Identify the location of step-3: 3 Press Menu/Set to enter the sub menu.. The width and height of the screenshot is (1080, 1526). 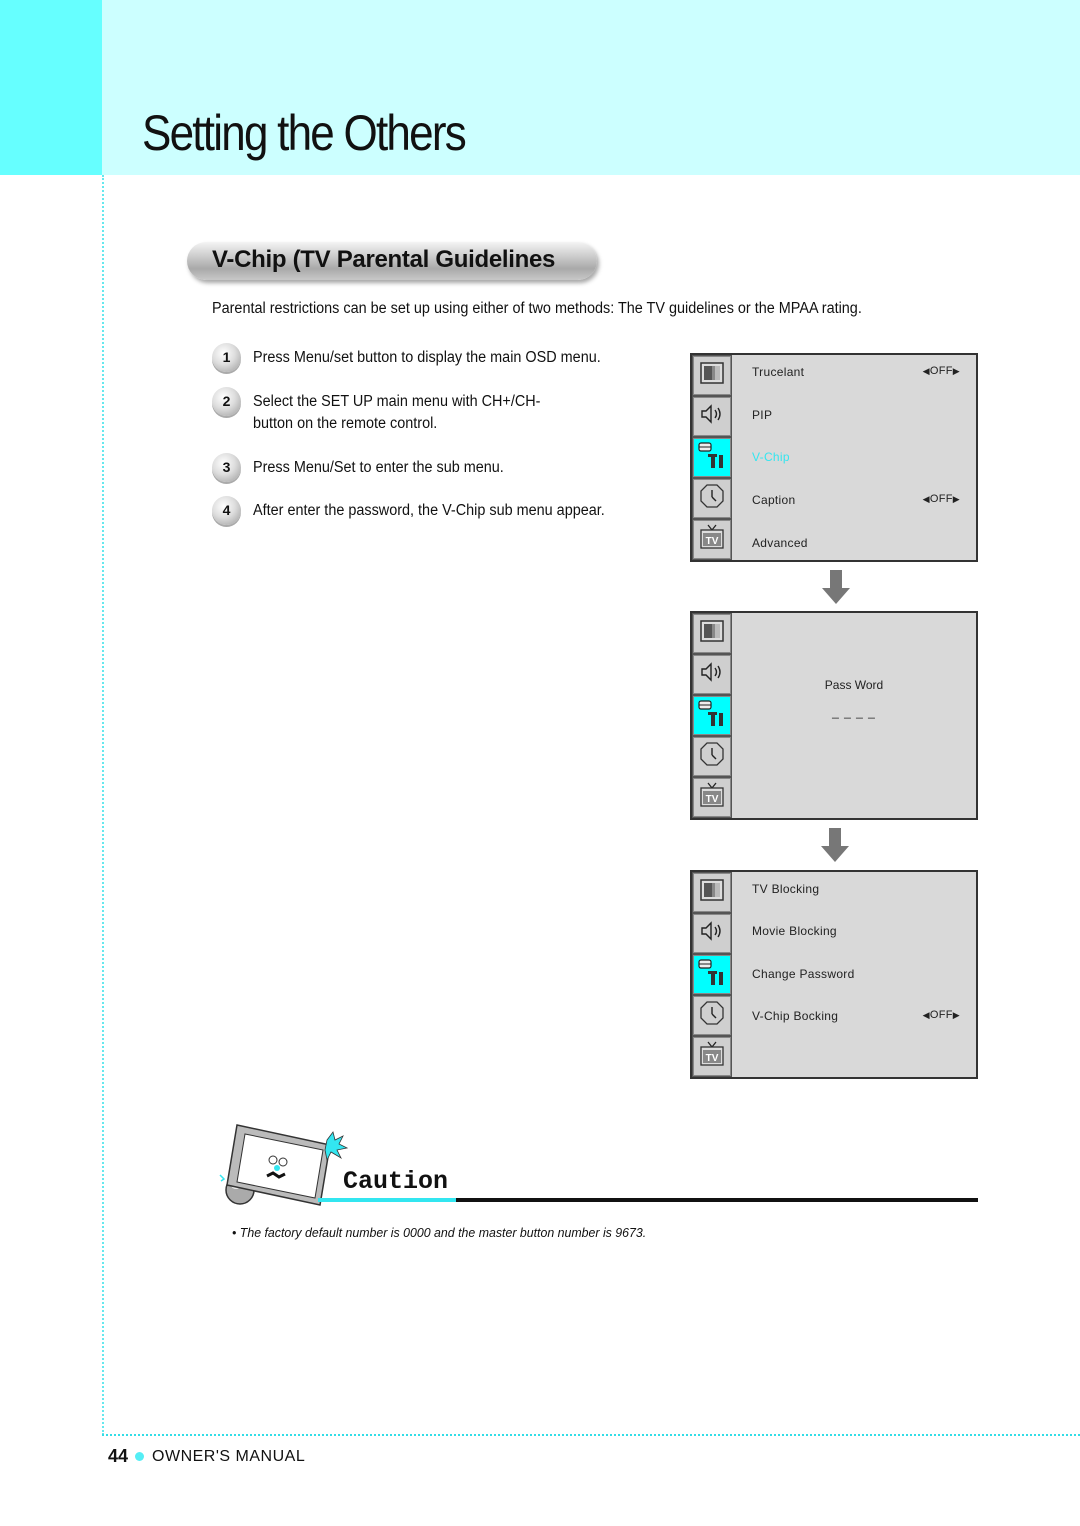
(367, 467).